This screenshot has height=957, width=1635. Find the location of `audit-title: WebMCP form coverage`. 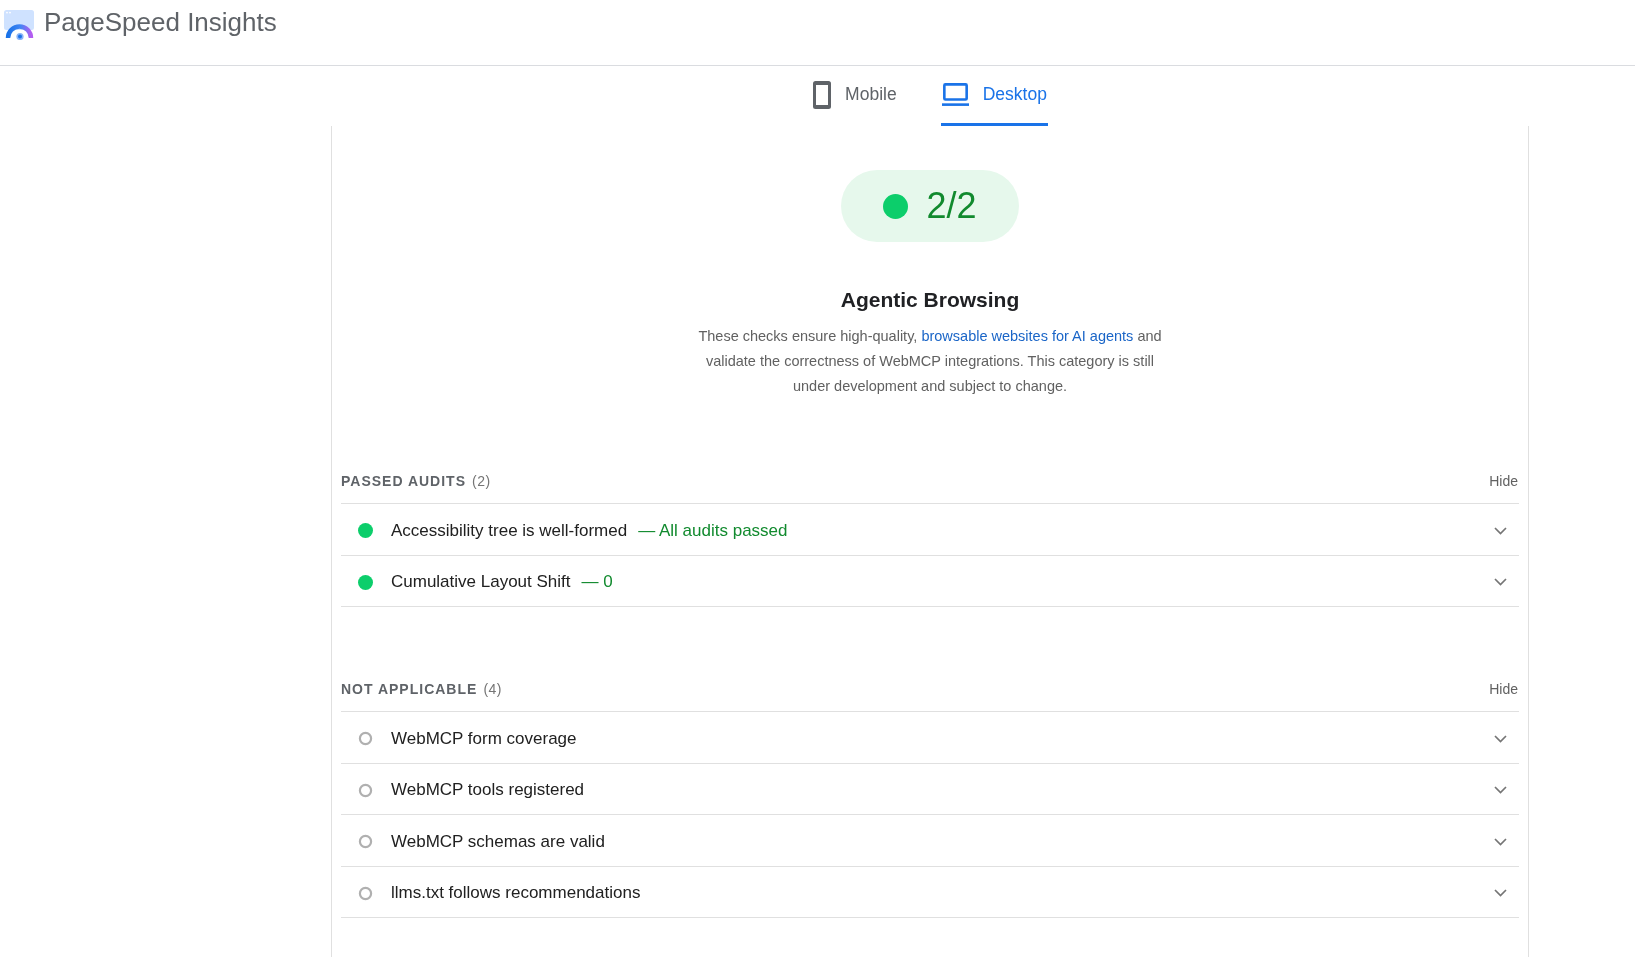

audit-title: WebMCP form coverage is located at coordinates (484, 738).